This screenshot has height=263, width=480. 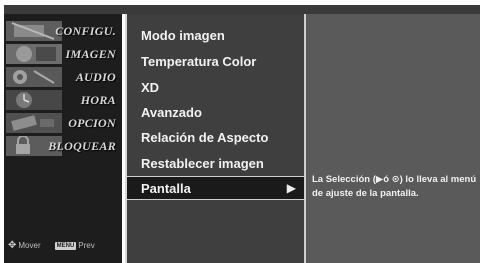 What do you see at coordinates (29, 245) in the screenshot?
I see `move-hint-label: Mover` at bounding box center [29, 245].